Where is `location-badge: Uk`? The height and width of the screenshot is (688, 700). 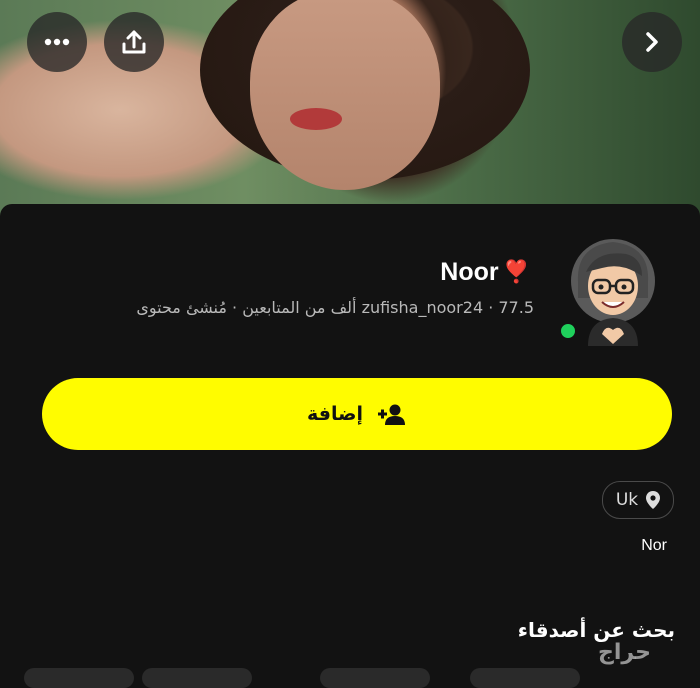 location-badge: Uk is located at coordinates (638, 500).